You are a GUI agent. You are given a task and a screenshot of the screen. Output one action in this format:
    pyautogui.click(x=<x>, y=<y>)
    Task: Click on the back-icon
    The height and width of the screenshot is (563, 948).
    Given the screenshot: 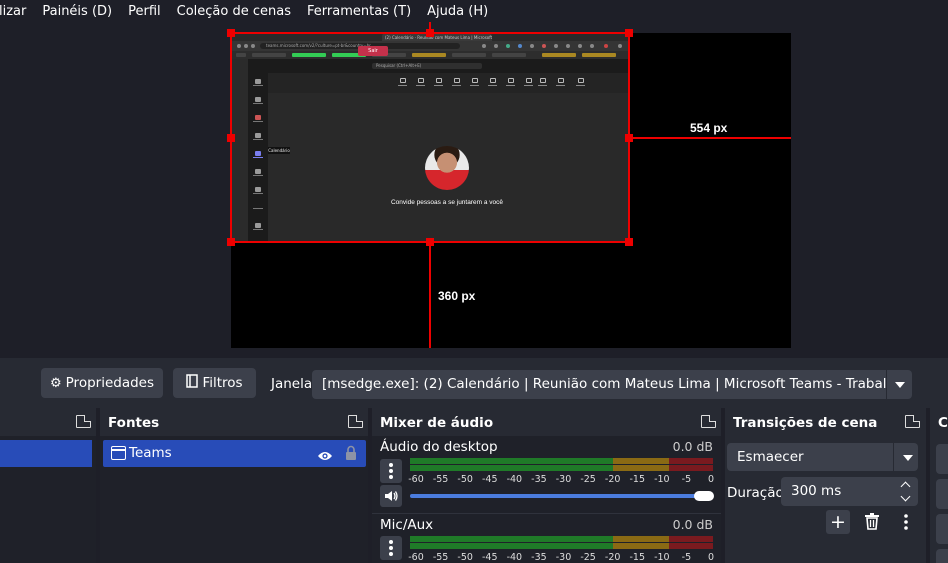 What is the action you would take?
    pyautogui.click(x=239, y=46)
    